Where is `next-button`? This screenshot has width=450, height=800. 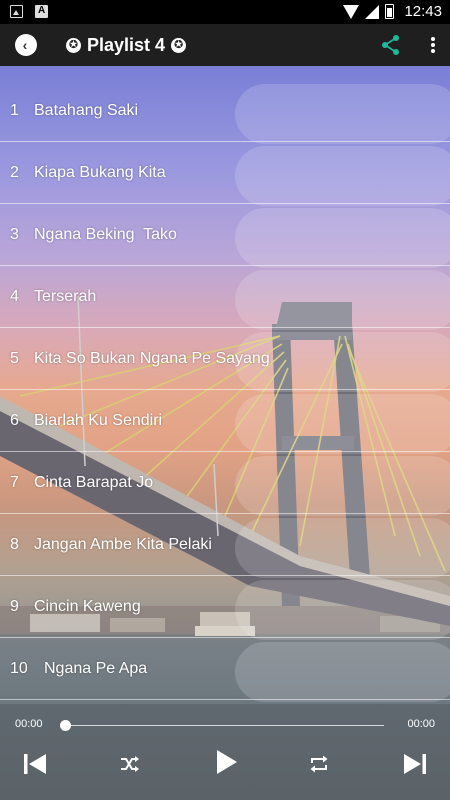
next-button is located at coordinates (415, 764).